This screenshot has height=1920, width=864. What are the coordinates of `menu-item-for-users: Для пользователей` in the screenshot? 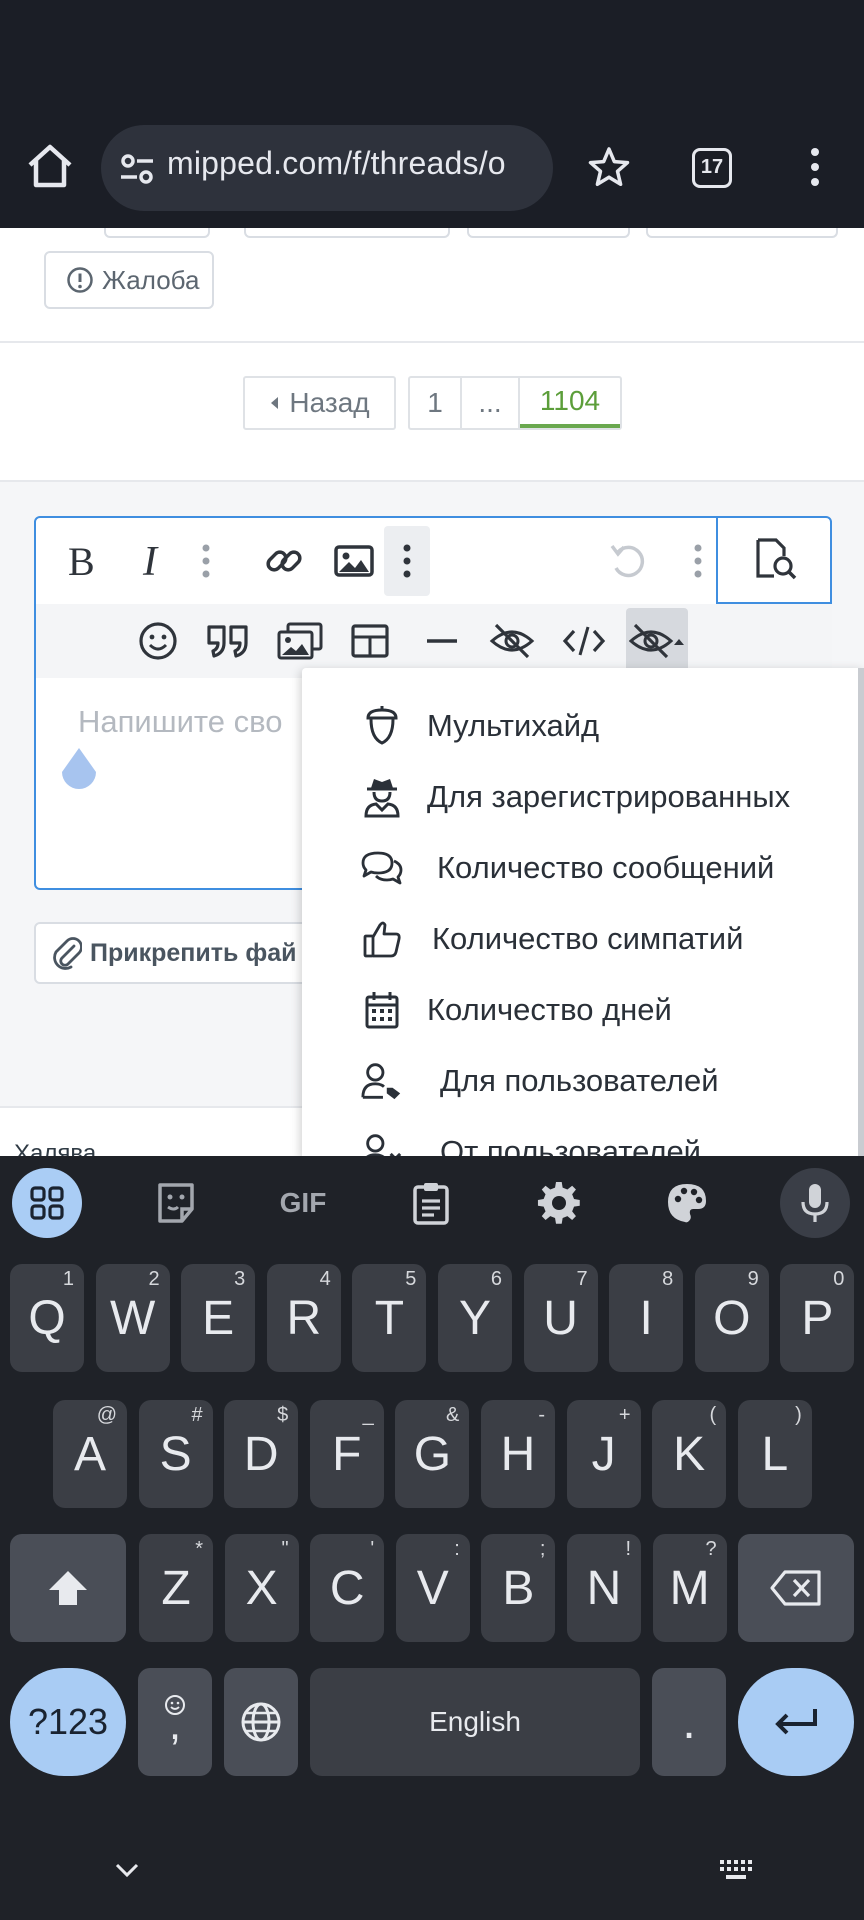 It's located at (583, 1080).